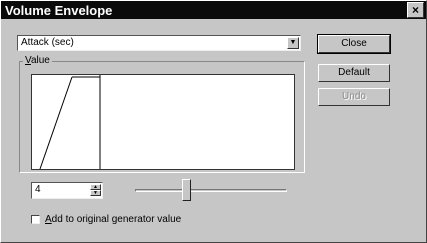  I want to click on attack-curve, so click(56, 122).